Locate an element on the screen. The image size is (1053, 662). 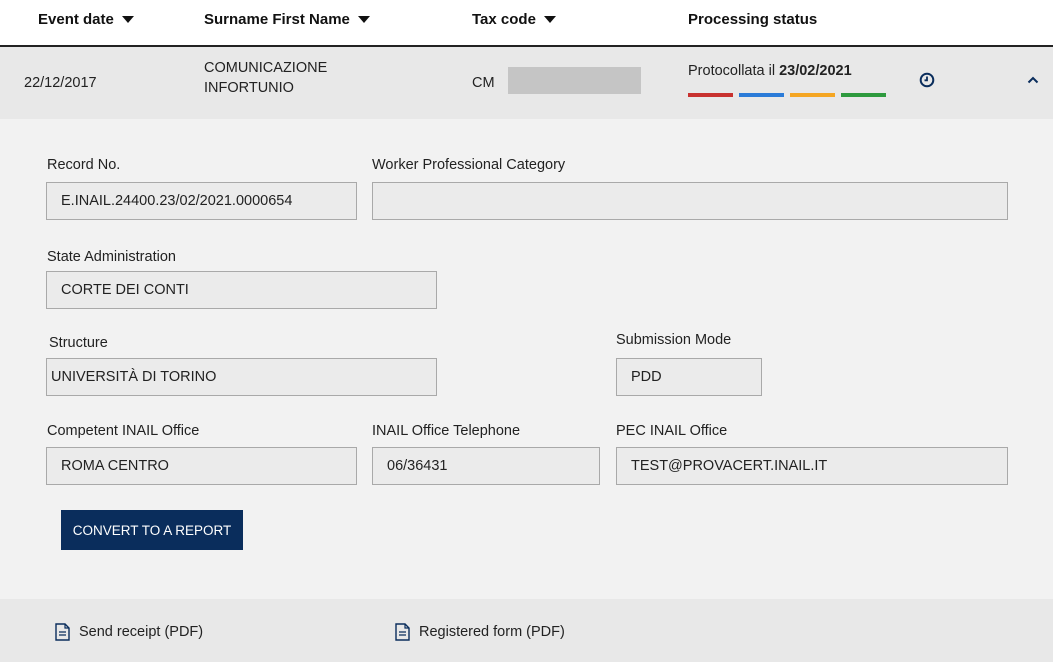
worker-category-label: Worker Professional Category is located at coordinates (469, 165).